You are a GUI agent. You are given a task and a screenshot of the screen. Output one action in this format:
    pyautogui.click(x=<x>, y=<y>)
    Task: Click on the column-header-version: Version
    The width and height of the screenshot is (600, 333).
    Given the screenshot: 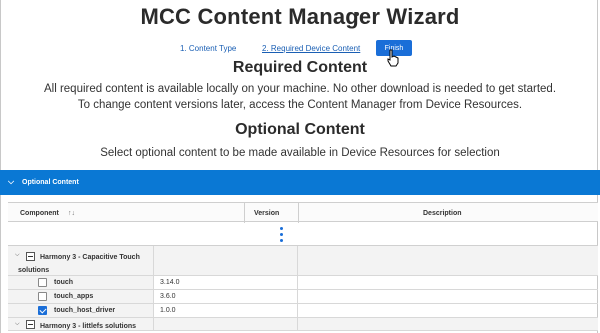 What is the action you would take?
    pyautogui.click(x=266, y=213)
    